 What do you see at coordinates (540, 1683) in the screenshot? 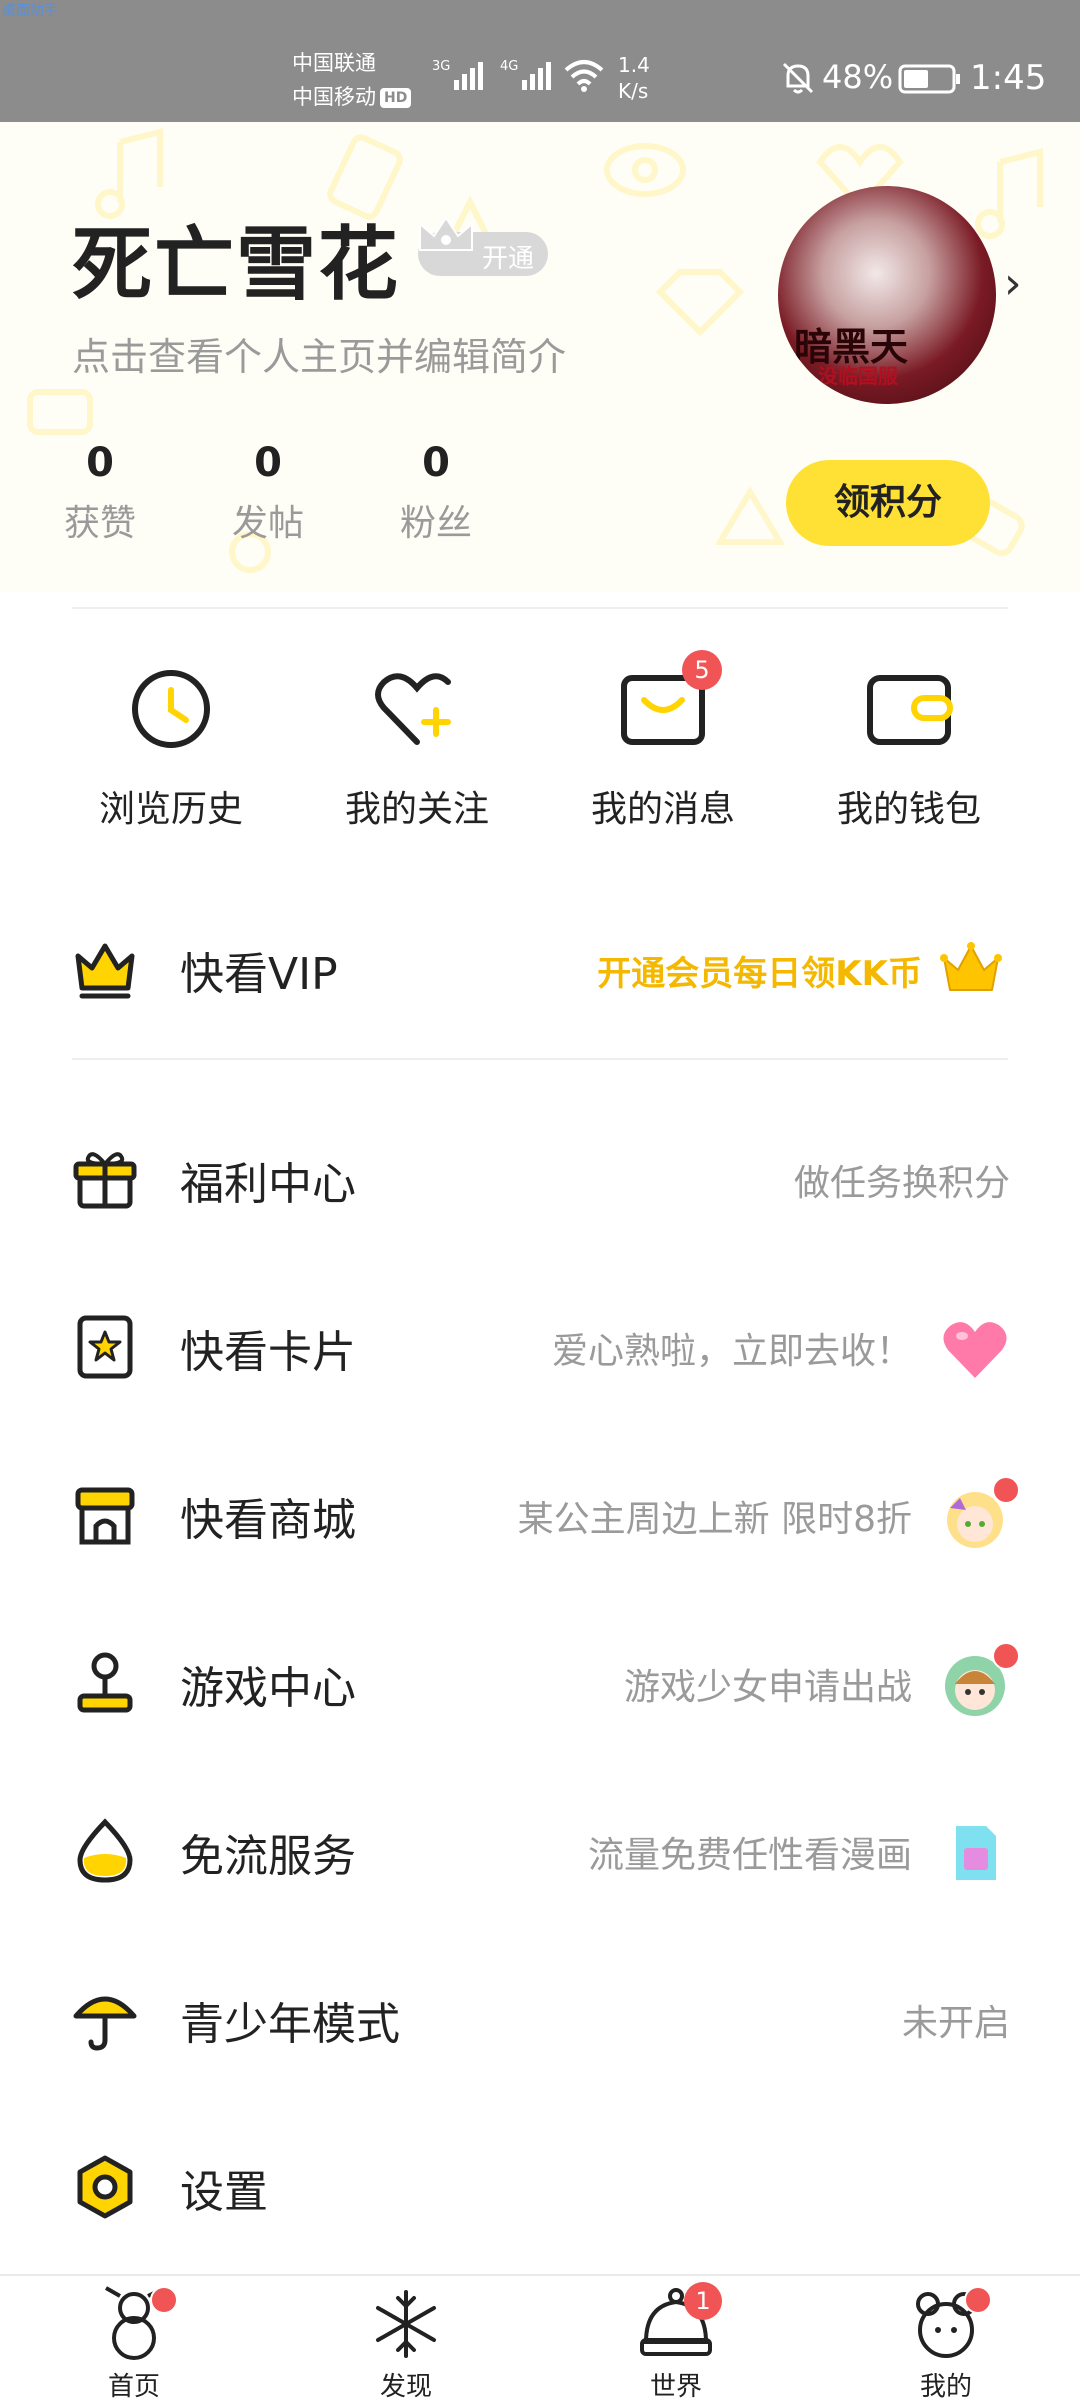
I see `menu-row-games: 游戏中心 游戏少女申请出战` at bounding box center [540, 1683].